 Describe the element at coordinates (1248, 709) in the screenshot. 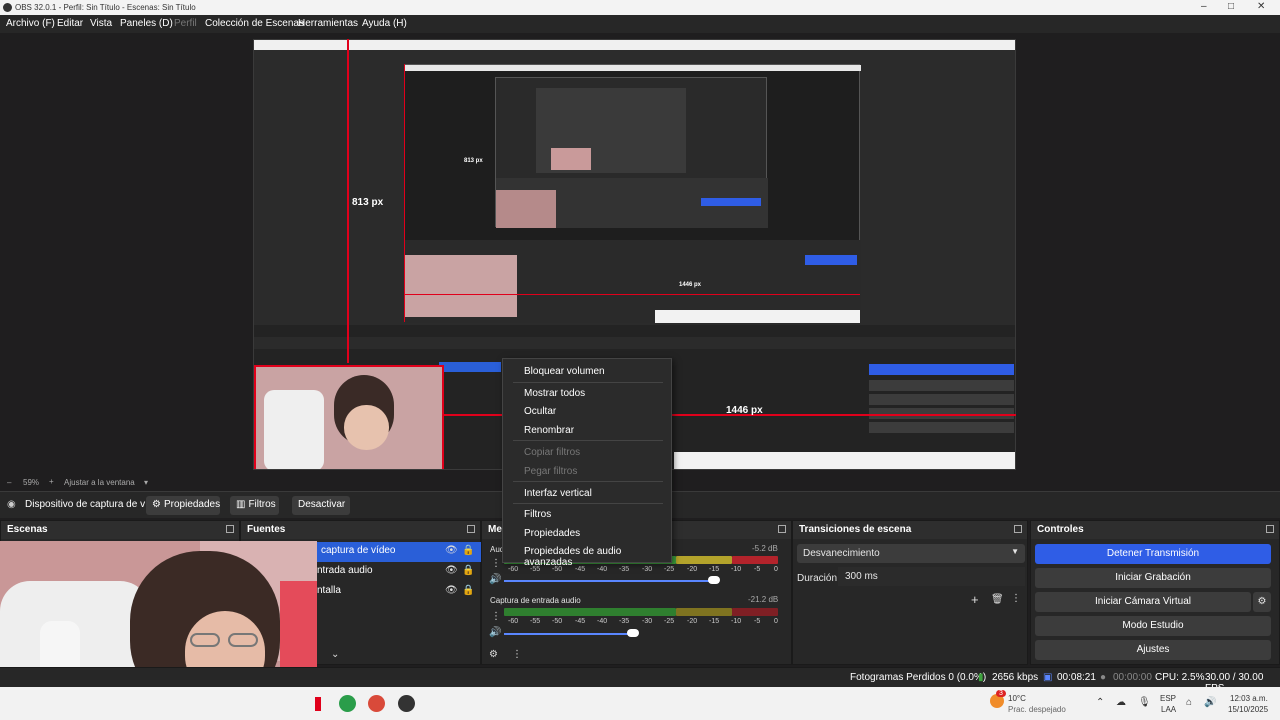

I see `clock-date: 15/10/2025` at that location.